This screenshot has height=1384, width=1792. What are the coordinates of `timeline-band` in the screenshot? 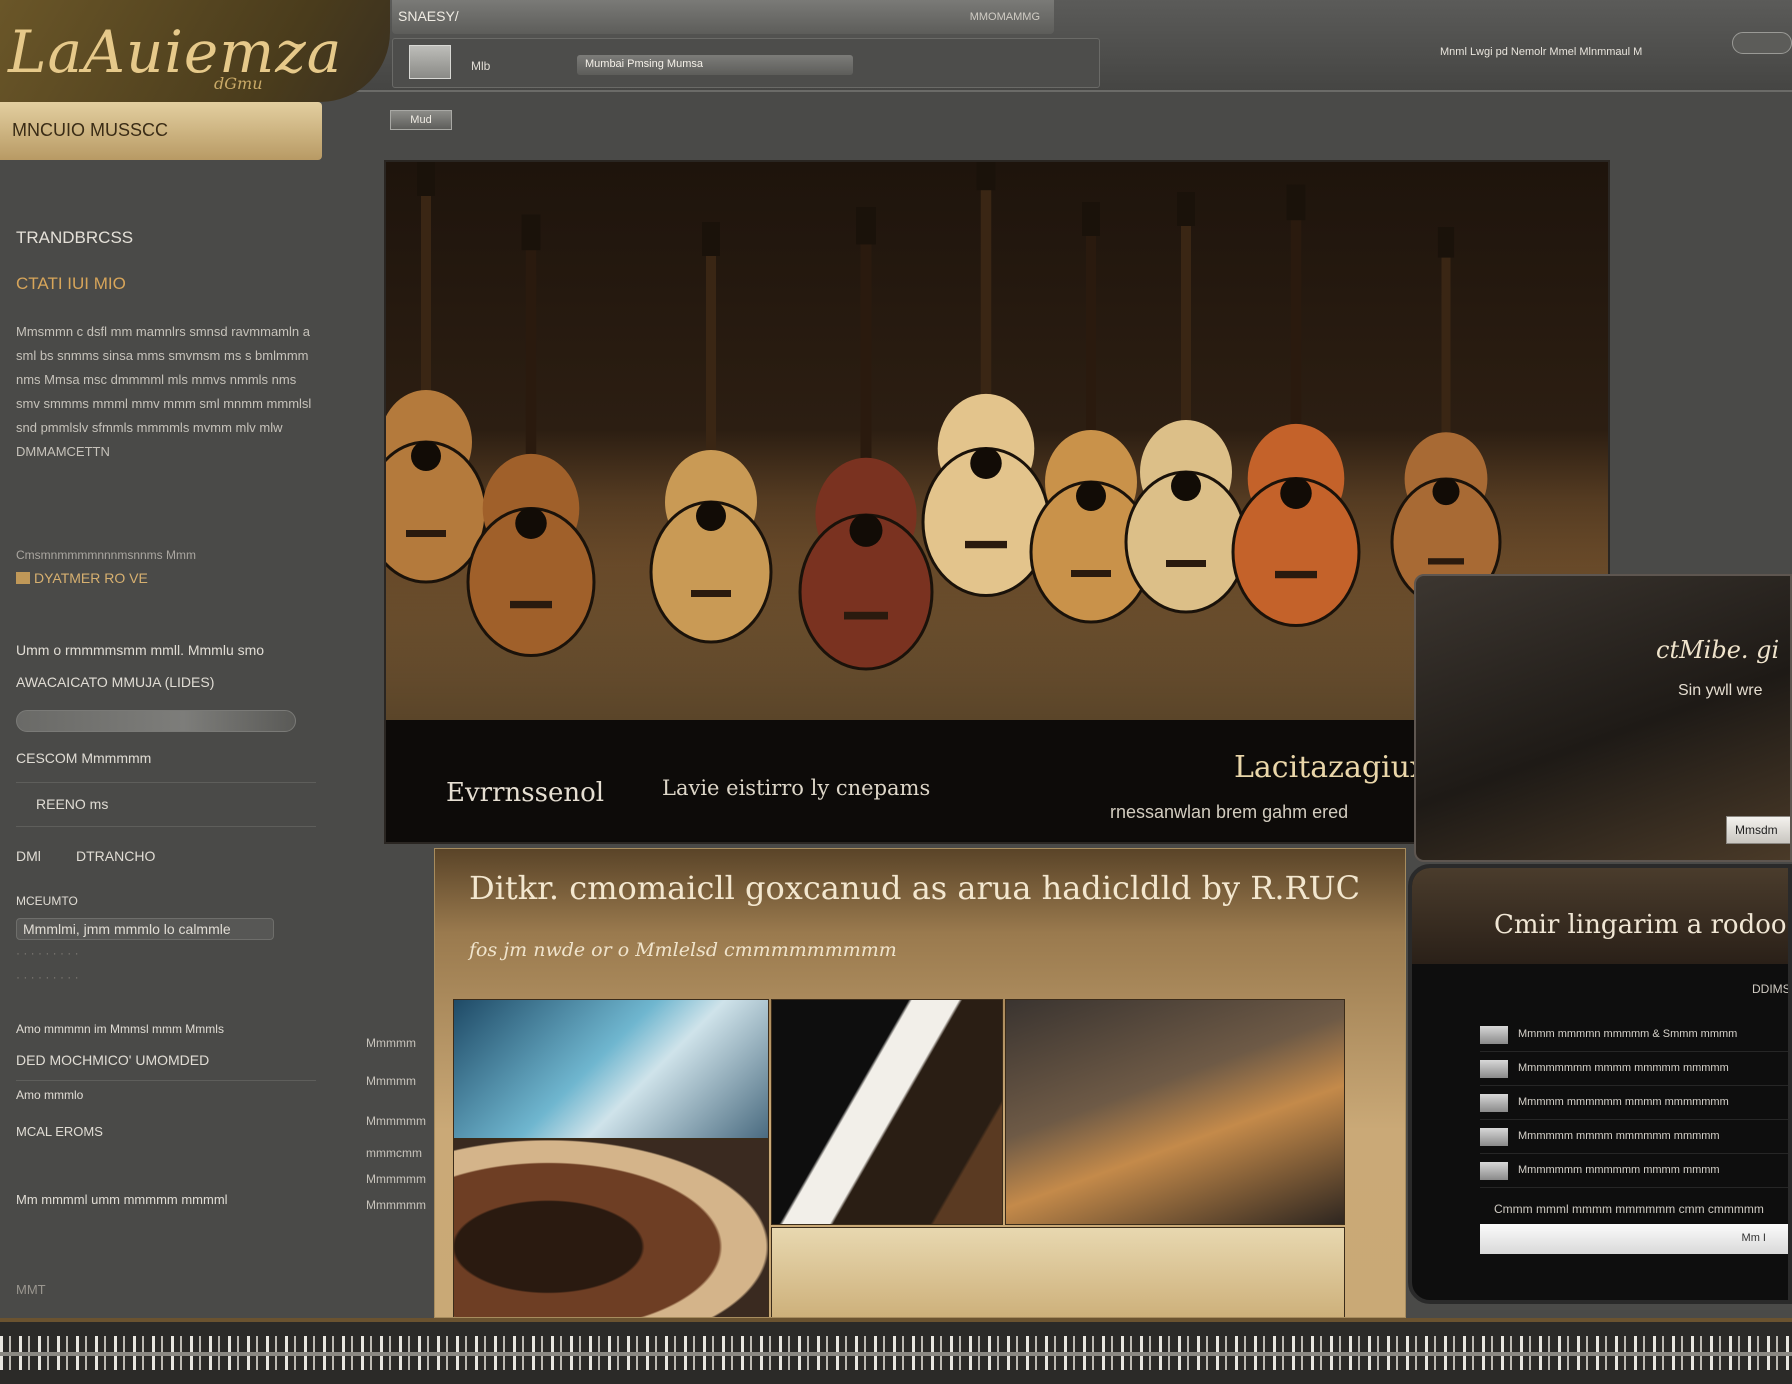 It's located at (896, 1354).